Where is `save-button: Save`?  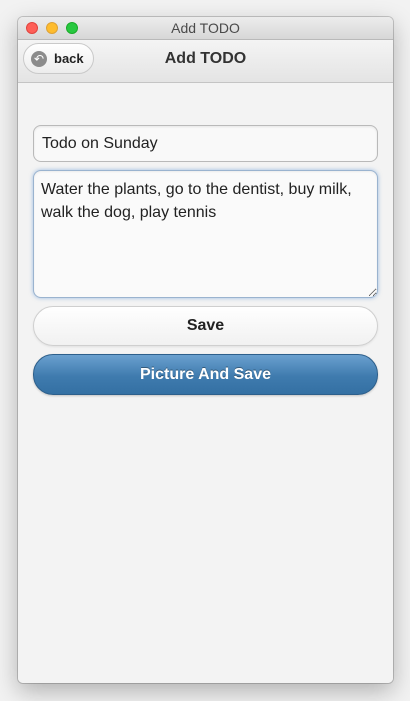 save-button: Save is located at coordinates (205, 326).